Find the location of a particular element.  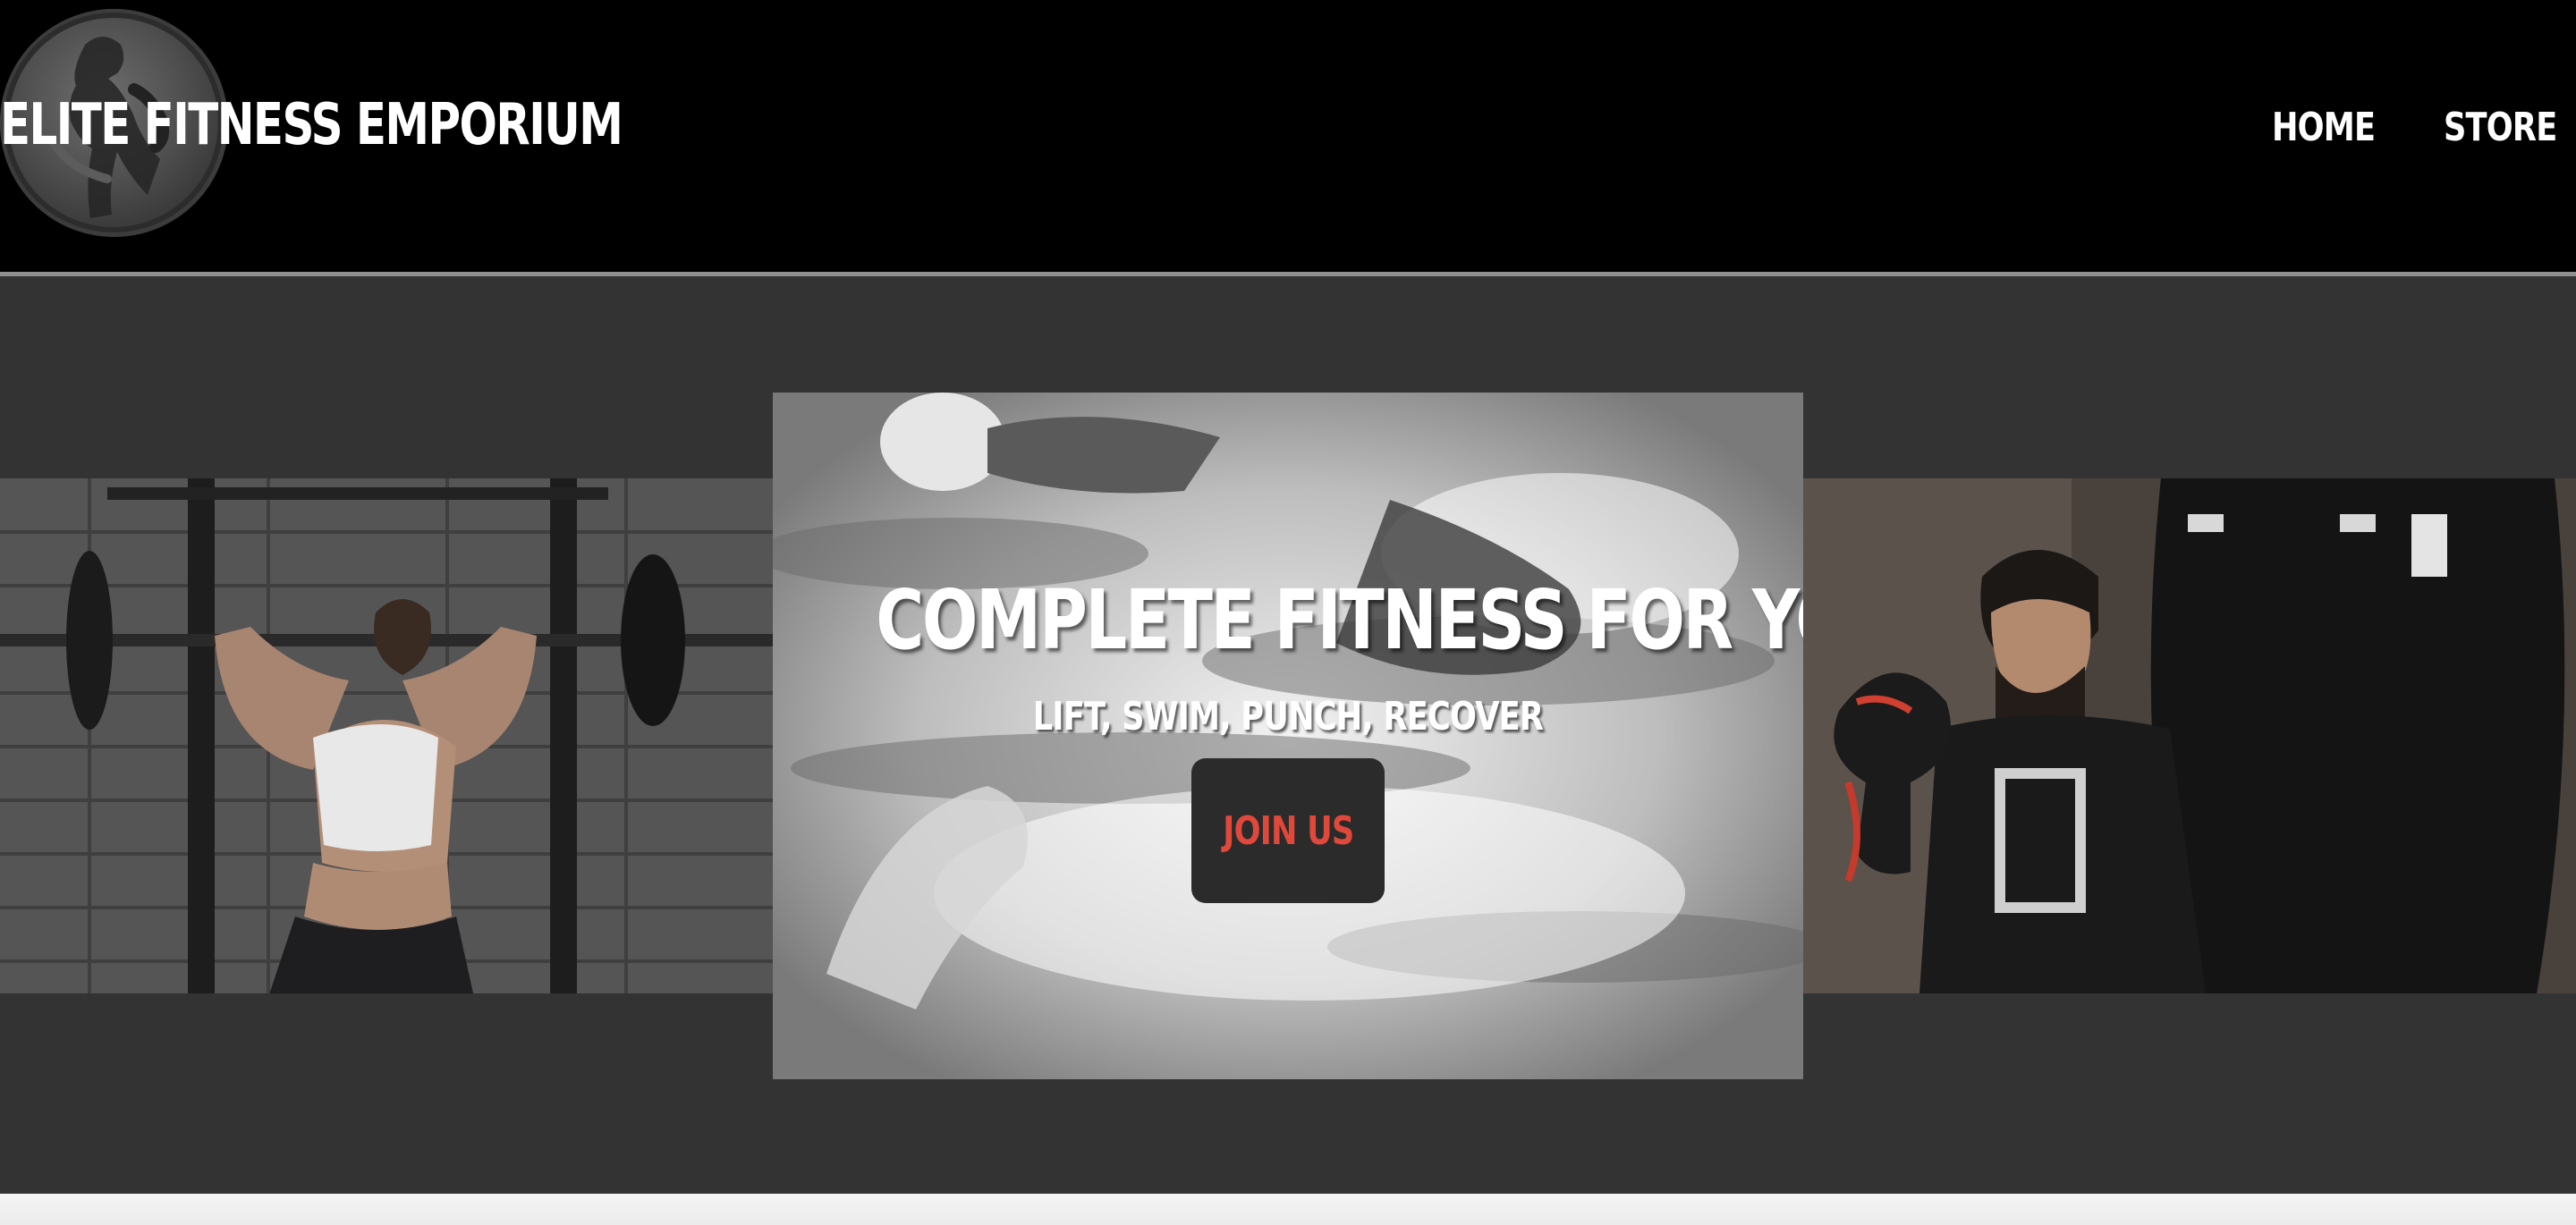

weightlifter-image is located at coordinates (386, 735).